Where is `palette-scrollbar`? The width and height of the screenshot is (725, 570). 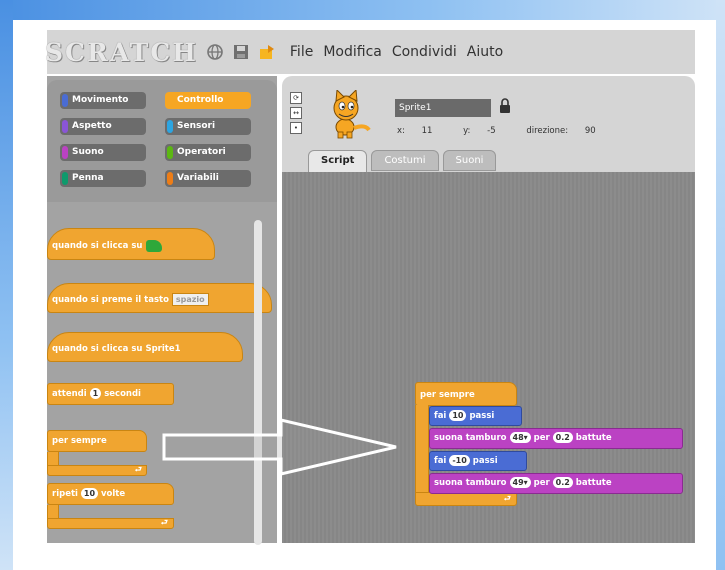 palette-scrollbar is located at coordinates (258, 382).